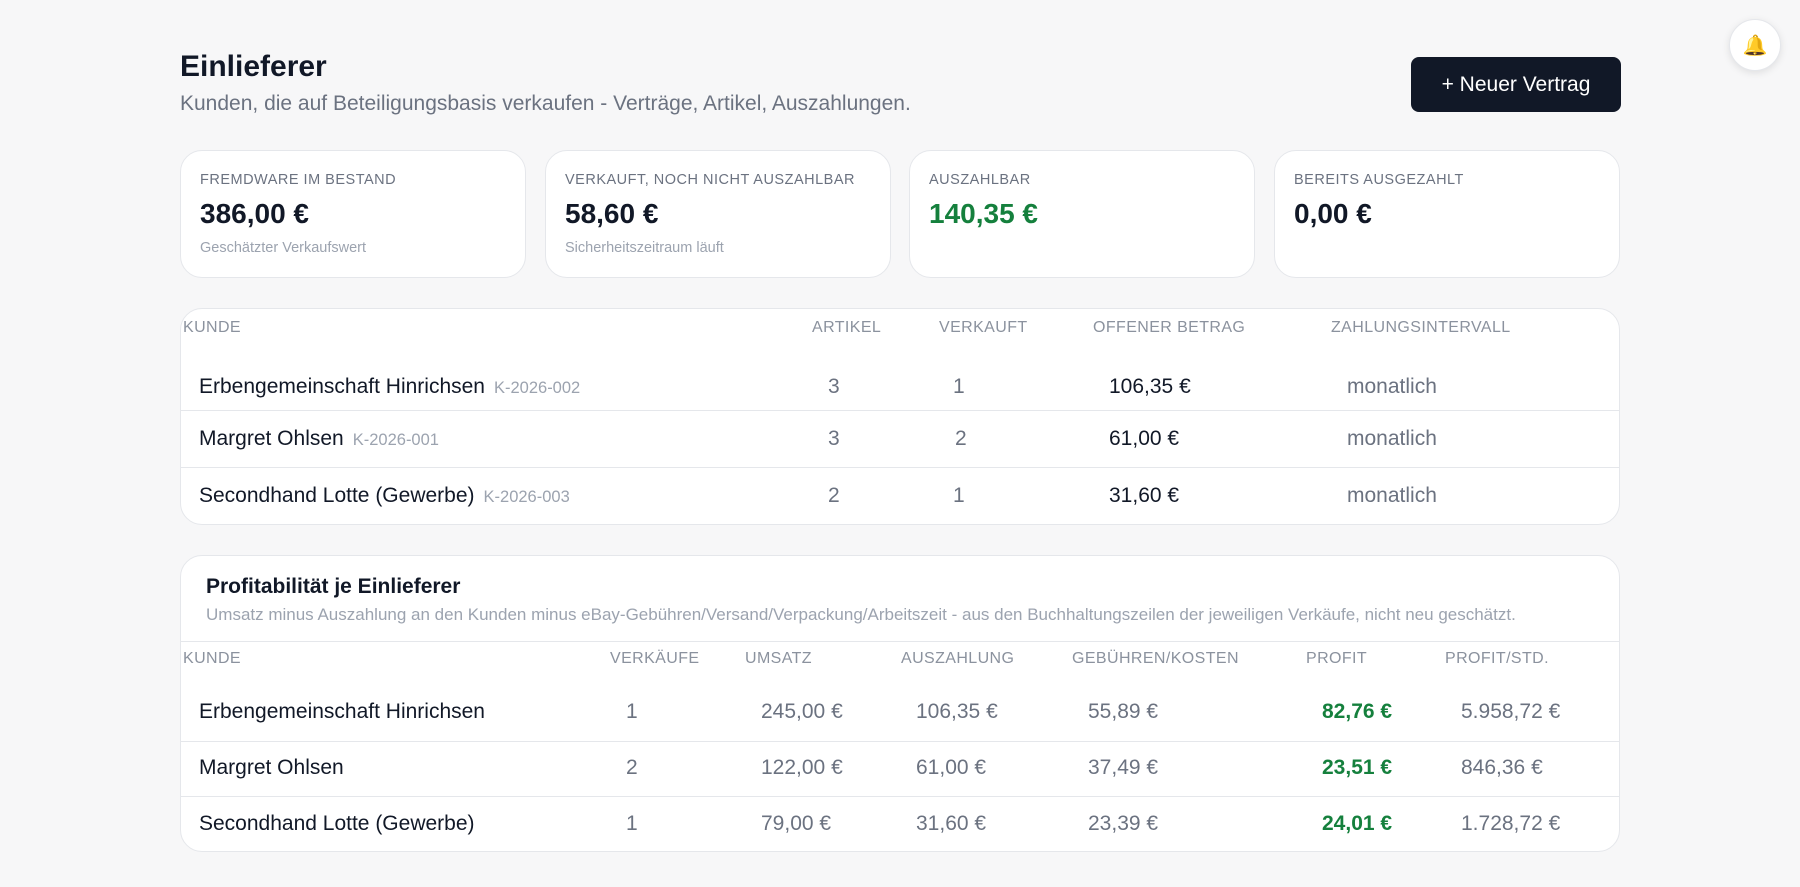 The image size is (1800, 887). Describe the element at coordinates (612, 213) in the screenshot. I see `stat-value: 58,60 €` at that location.